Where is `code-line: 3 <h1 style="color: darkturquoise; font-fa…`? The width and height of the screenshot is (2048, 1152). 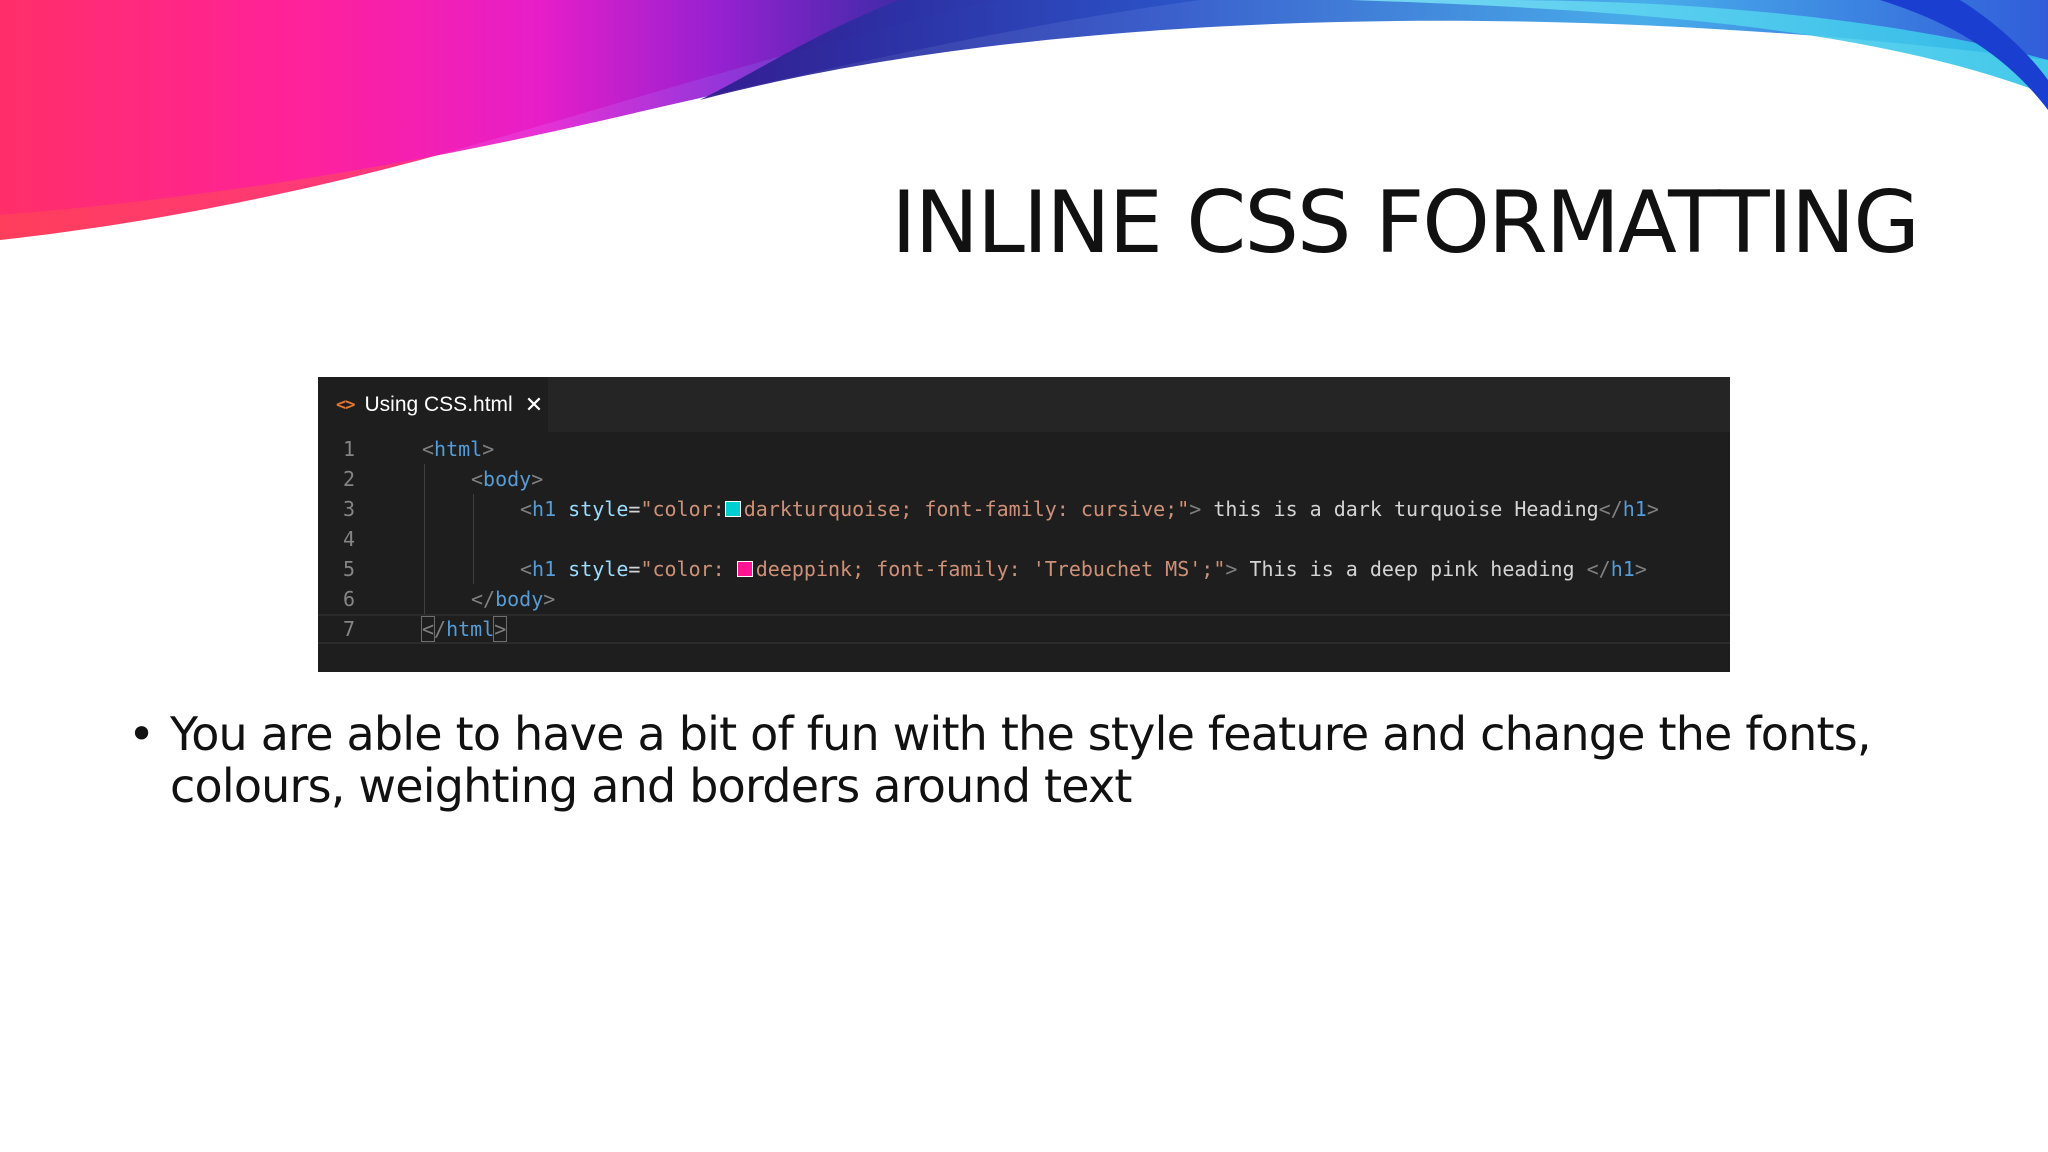 code-line: 3 <h1 style="color: darkturquoise; font-fa… is located at coordinates (1024, 509).